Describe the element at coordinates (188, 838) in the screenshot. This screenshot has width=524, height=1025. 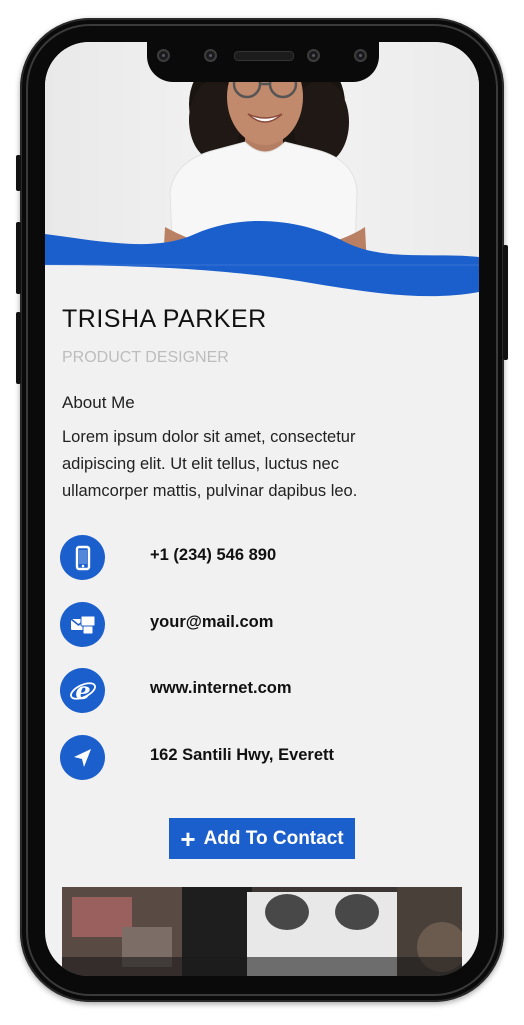
I see `plus-icon: +` at that location.